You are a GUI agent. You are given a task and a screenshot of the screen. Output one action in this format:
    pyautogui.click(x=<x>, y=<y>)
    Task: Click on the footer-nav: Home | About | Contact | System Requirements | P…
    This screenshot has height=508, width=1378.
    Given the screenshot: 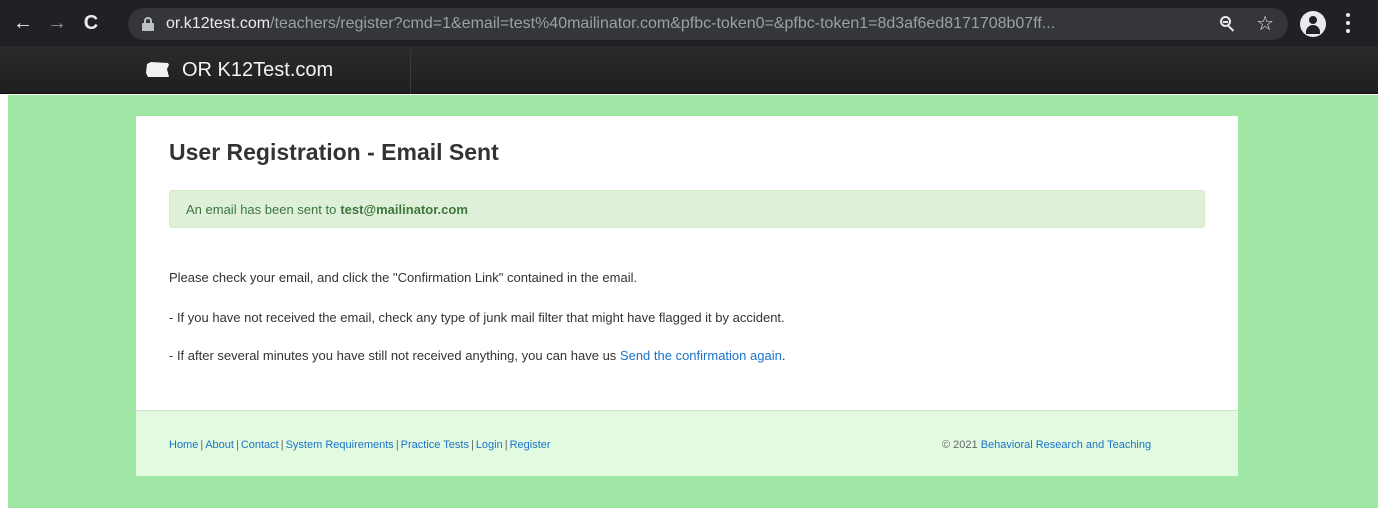 What is the action you would take?
    pyautogui.click(x=360, y=445)
    